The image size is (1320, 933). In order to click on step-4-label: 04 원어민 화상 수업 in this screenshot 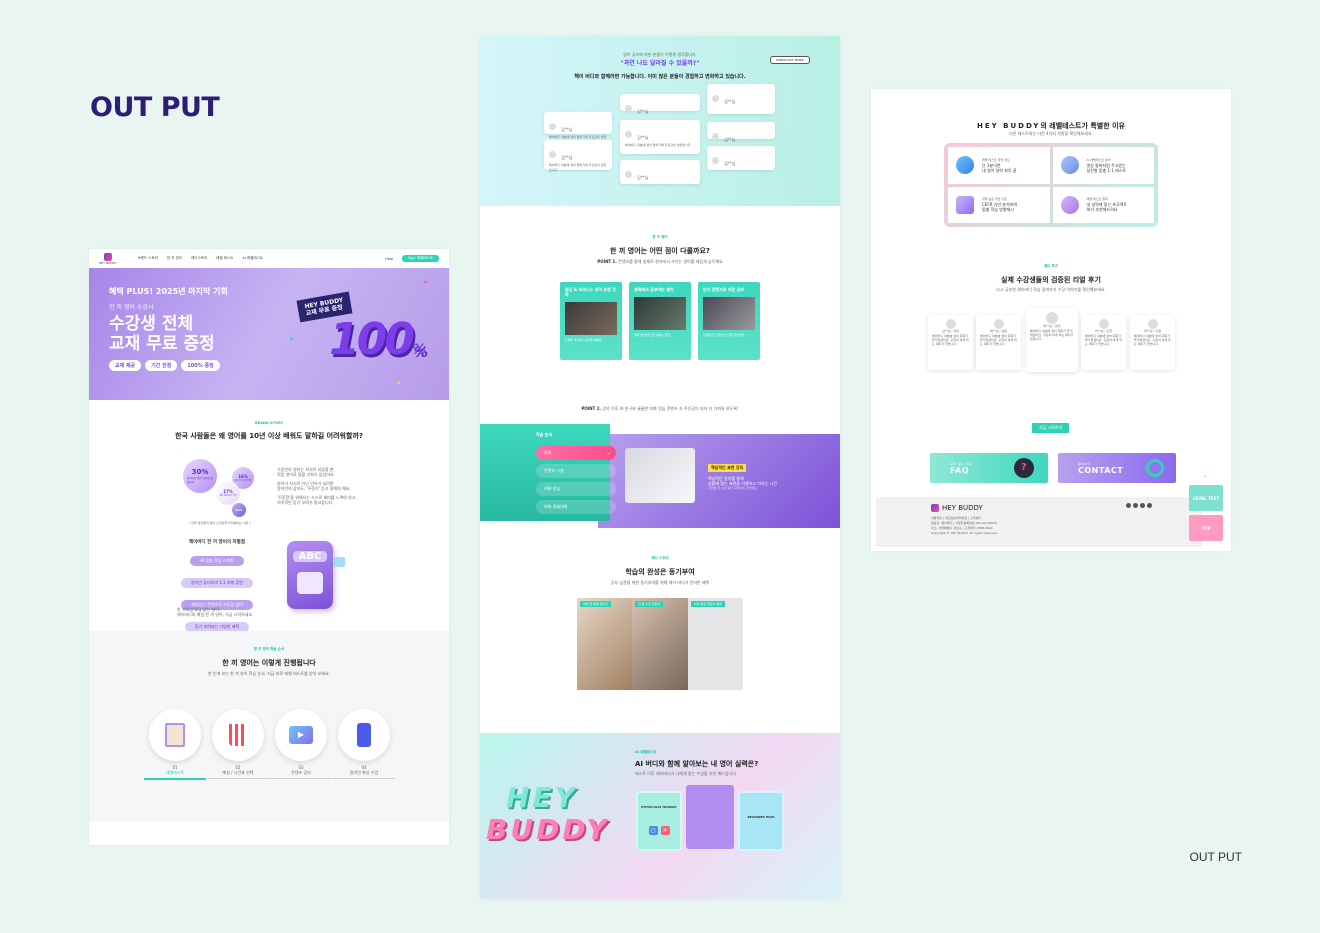, I will do `click(364, 772)`.